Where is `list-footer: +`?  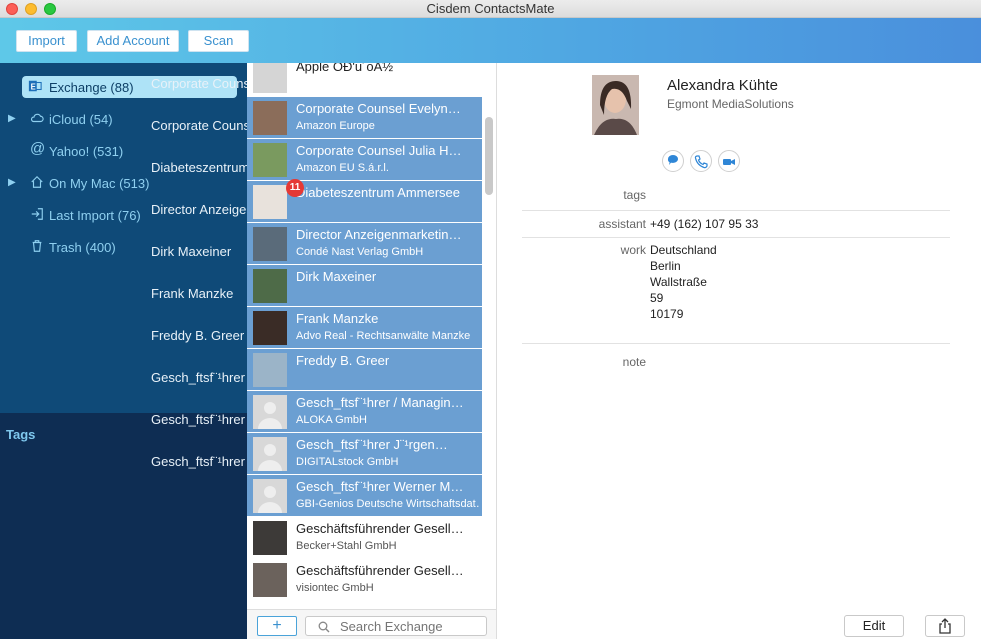
list-footer: + is located at coordinates (371, 624).